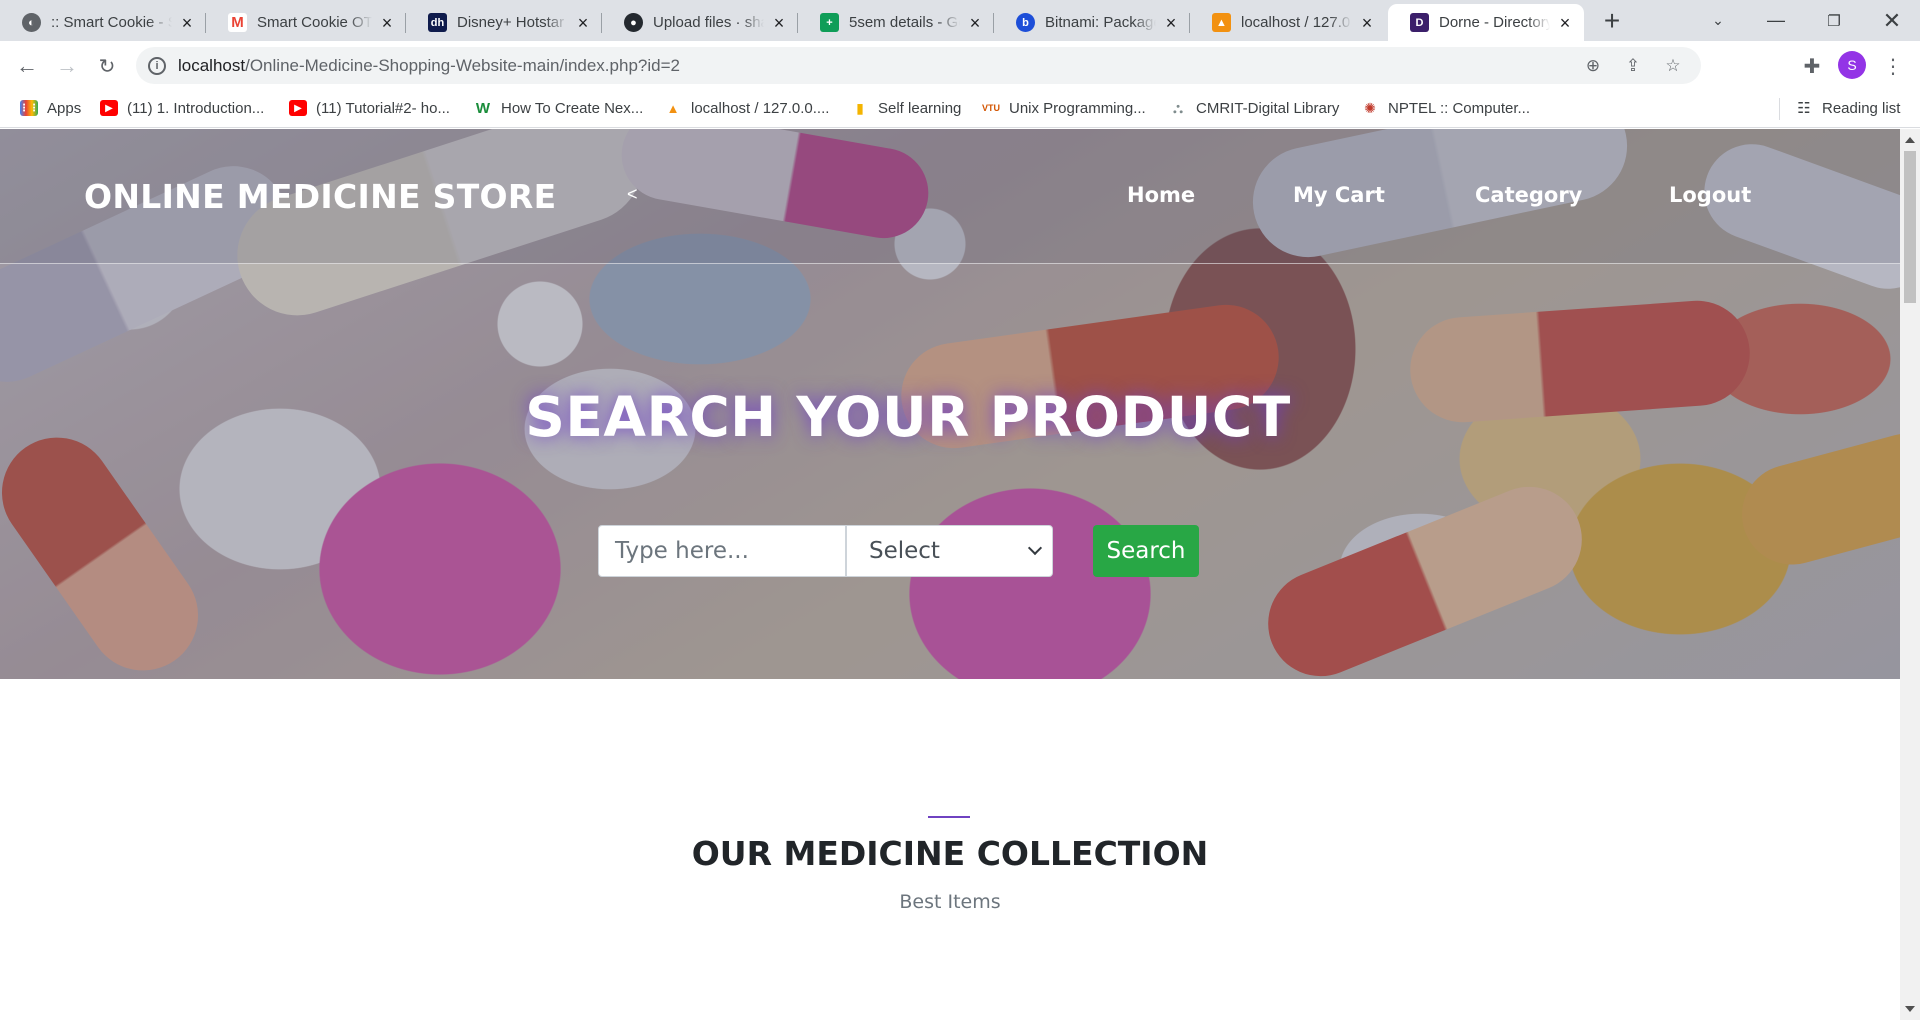 This screenshot has width=1920, height=1020. I want to click on bookmark-apps: ⋮⋮ Apps, so click(50, 108).